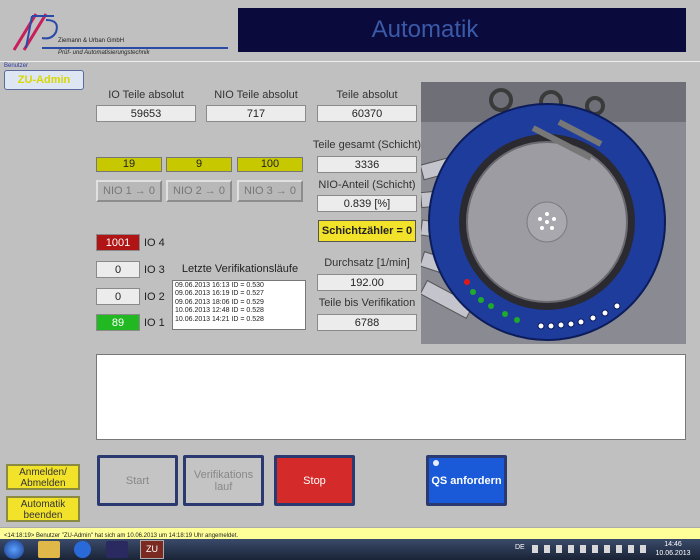  Describe the element at coordinates (219, 285) in the screenshot. I see `list-item: 09.06.2013 16:13 ID = 0.530` at that location.